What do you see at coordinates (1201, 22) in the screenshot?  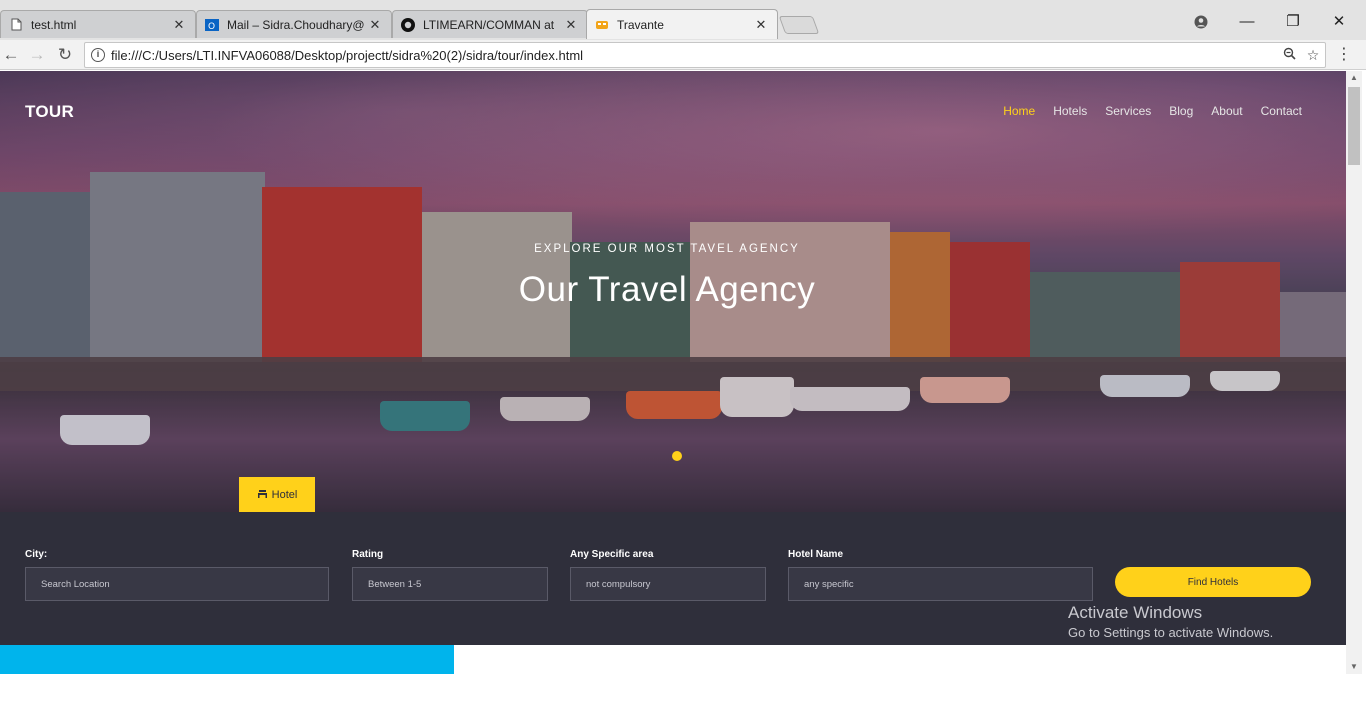 I see `profile-icon` at bounding box center [1201, 22].